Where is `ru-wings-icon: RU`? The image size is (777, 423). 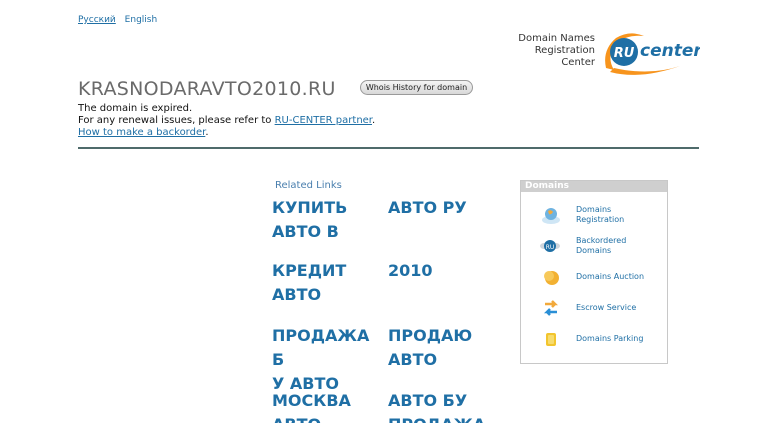 ru-wings-icon: RU is located at coordinates (550, 246).